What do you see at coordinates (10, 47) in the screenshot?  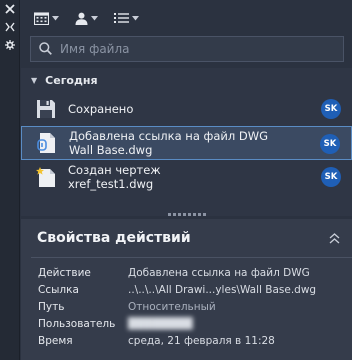 I see `gear-icon` at bounding box center [10, 47].